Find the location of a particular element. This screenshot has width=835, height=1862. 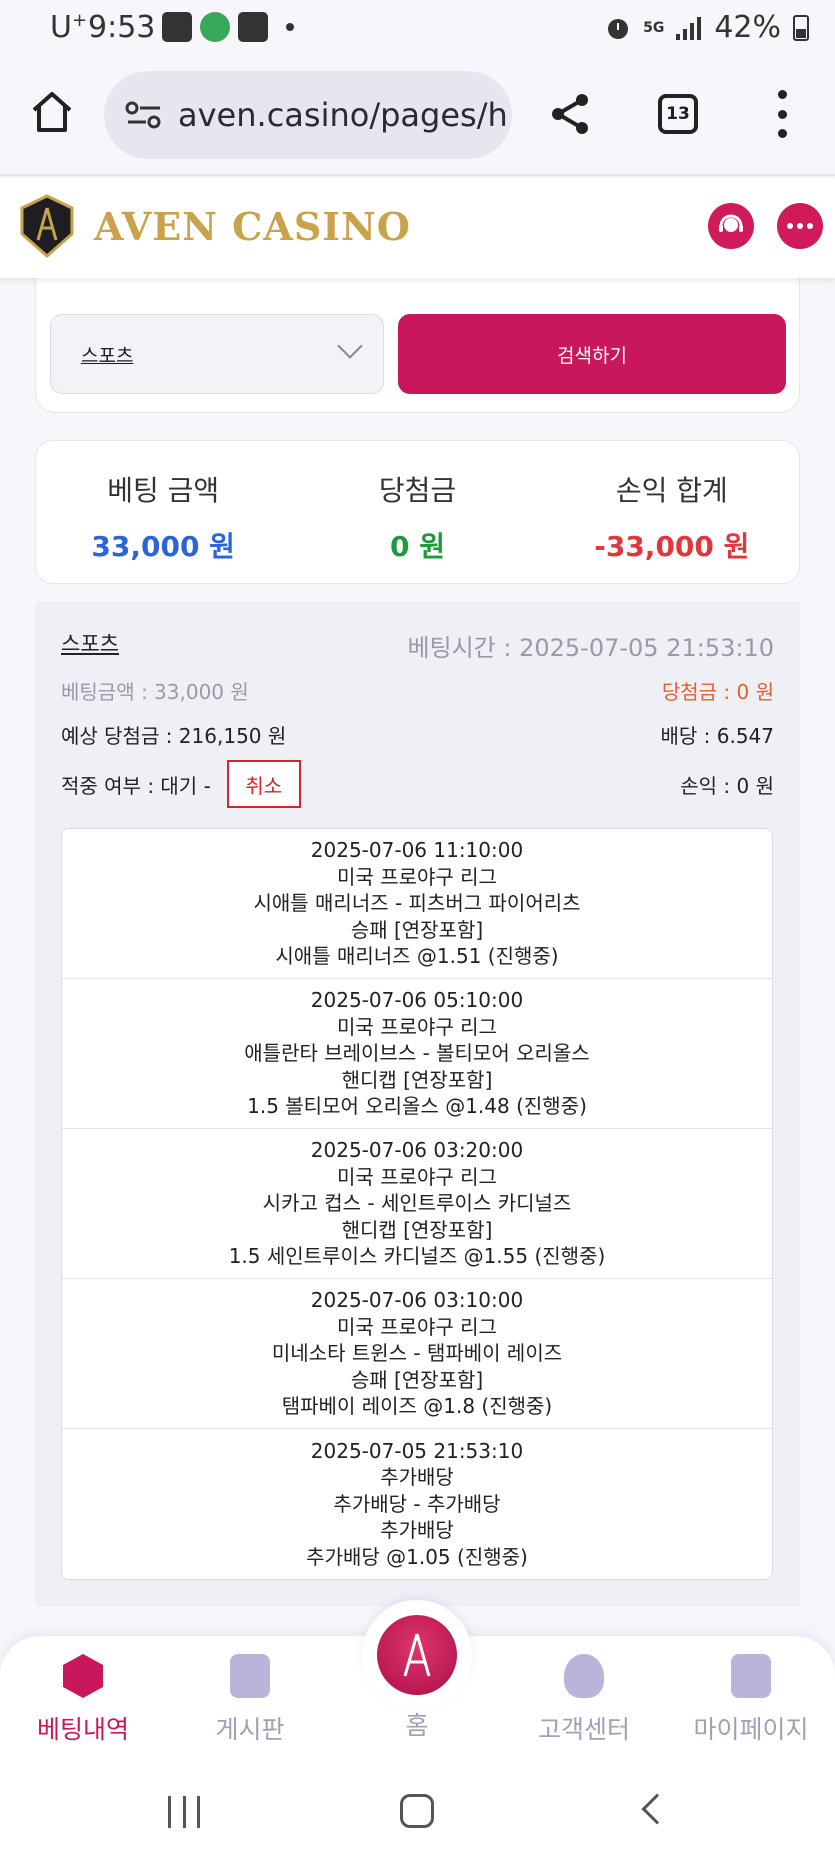

game-match: 애틀란타 브레이브스 - 볼티모어 오리올스 is located at coordinates (417, 1053).